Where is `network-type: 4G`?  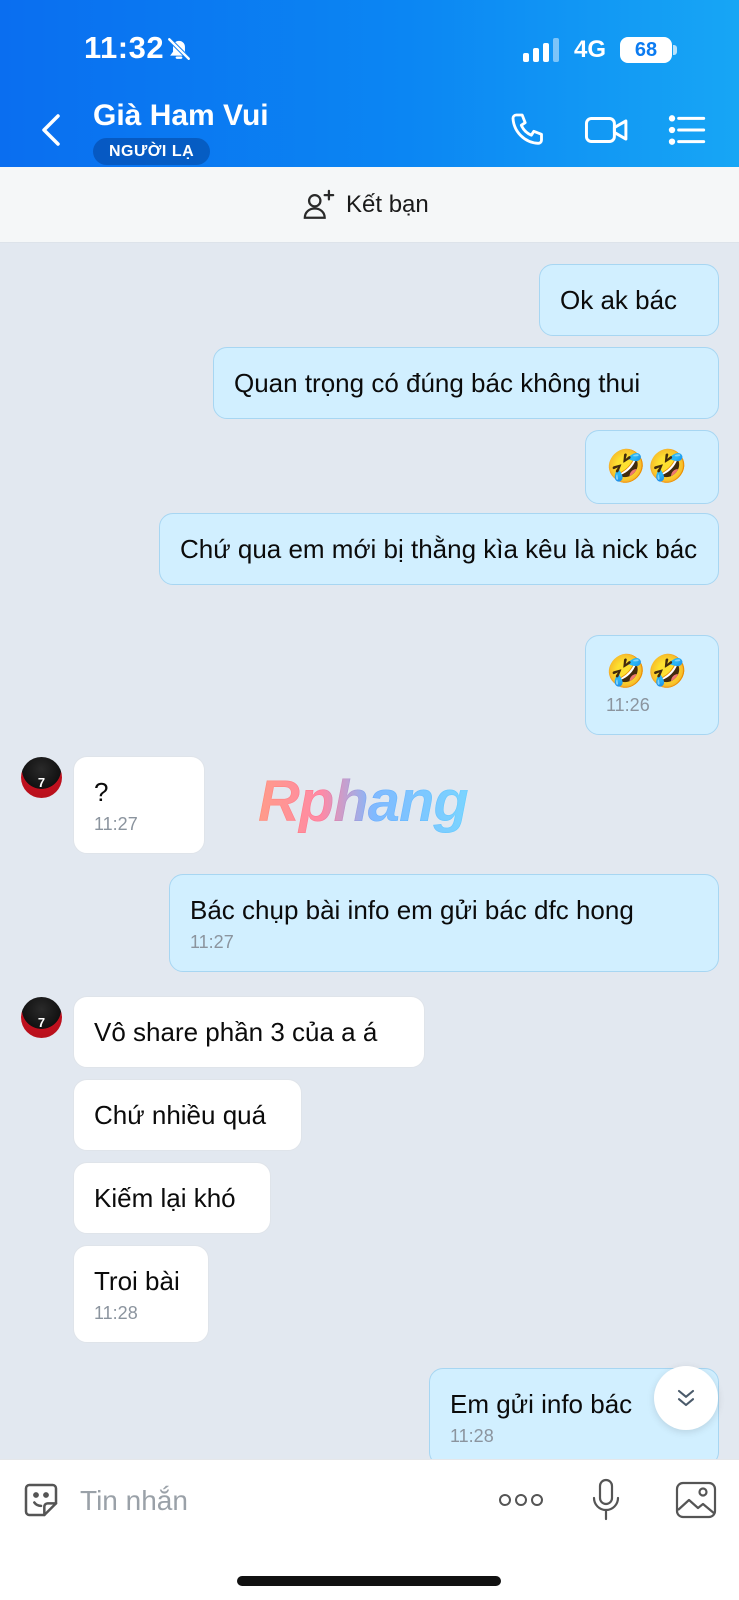 network-type: 4G is located at coordinates (590, 49).